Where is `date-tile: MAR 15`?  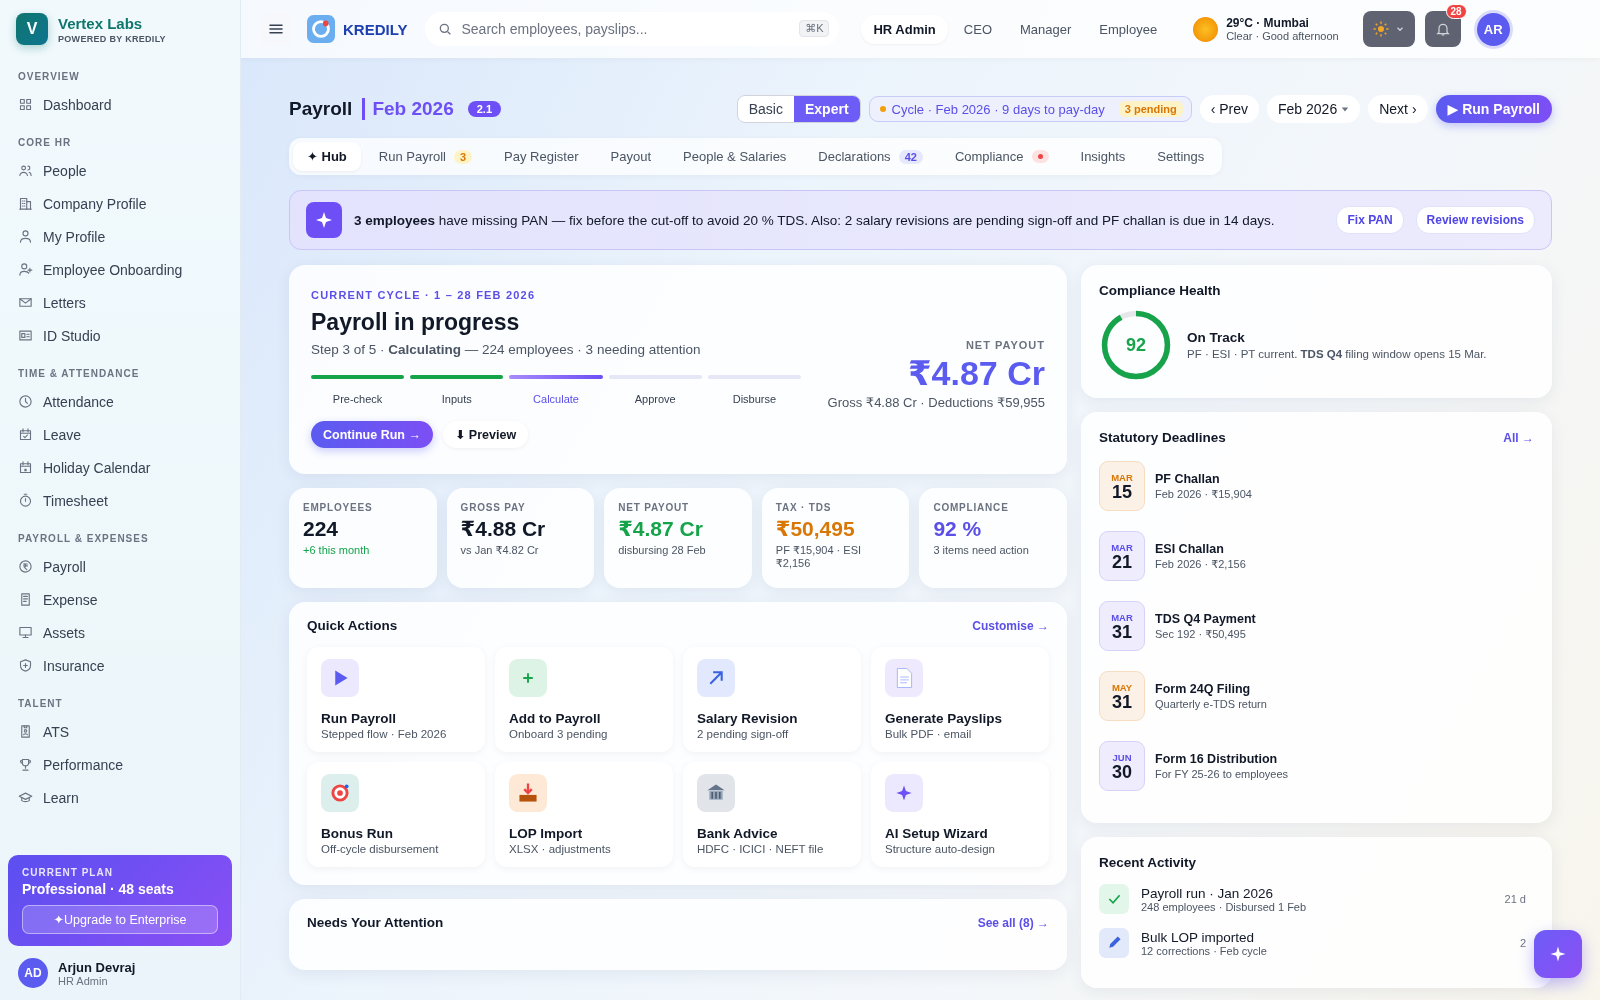
date-tile: MAR 15 is located at coordinates (1122, 486).